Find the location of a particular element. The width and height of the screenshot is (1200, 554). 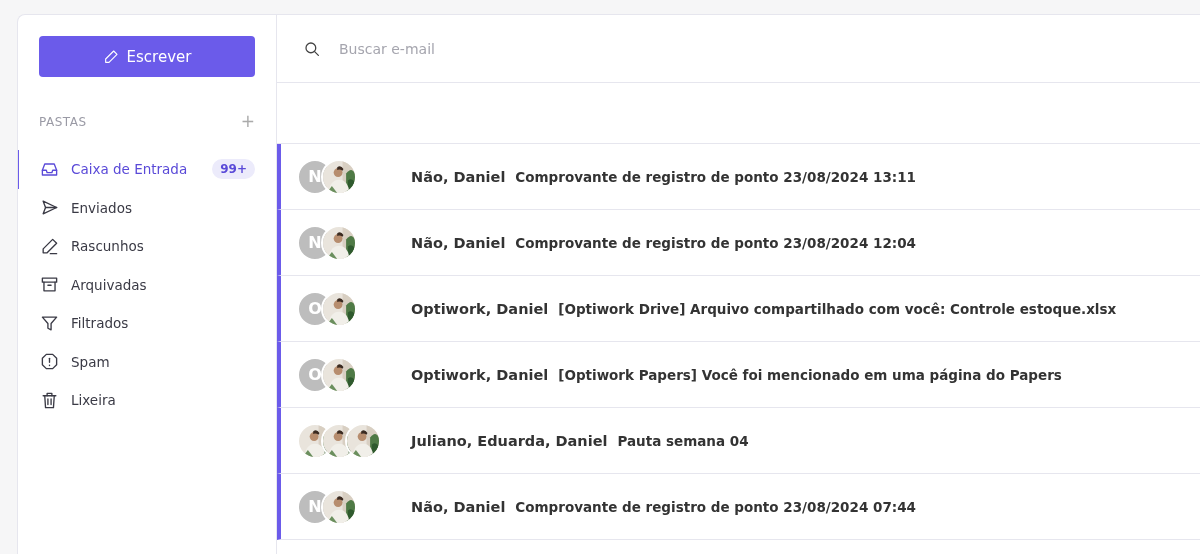

trash-icon is located at coordinates (49, 400).